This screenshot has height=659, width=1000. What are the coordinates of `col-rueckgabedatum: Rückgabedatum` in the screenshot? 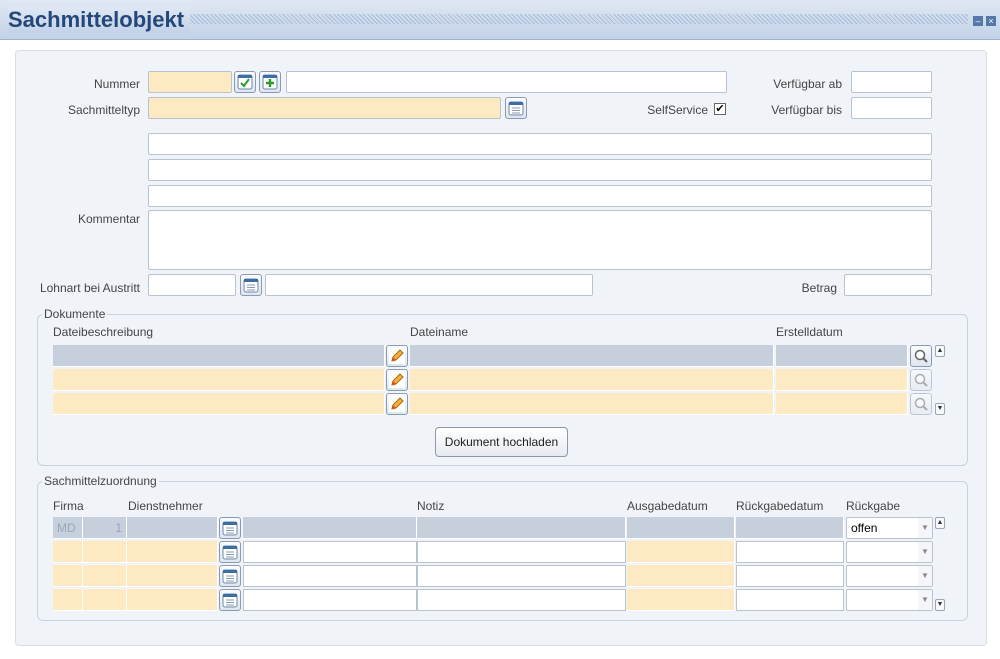 It's located at (780, 506).